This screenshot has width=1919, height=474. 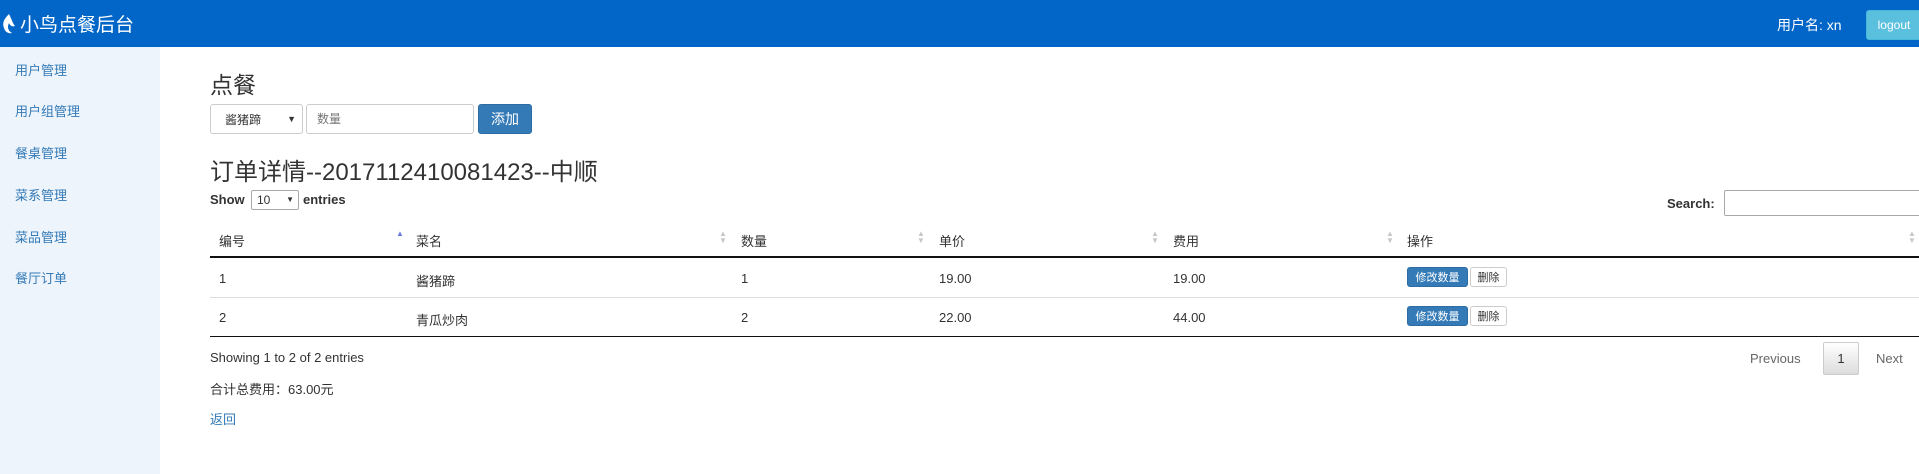 I want to click on cell-cost: 44.00, so click(x=1189, y=317).